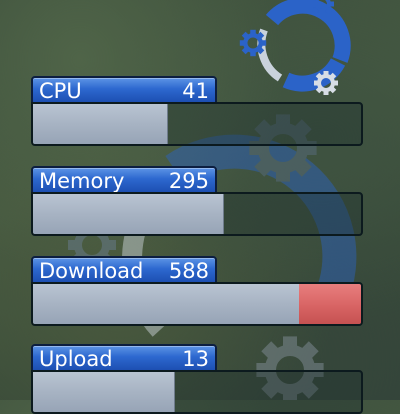 The image size is (400, 414). Describe the element at coordinates (91, 271) in the screenshot. I see `meter-label: Download` at that location.